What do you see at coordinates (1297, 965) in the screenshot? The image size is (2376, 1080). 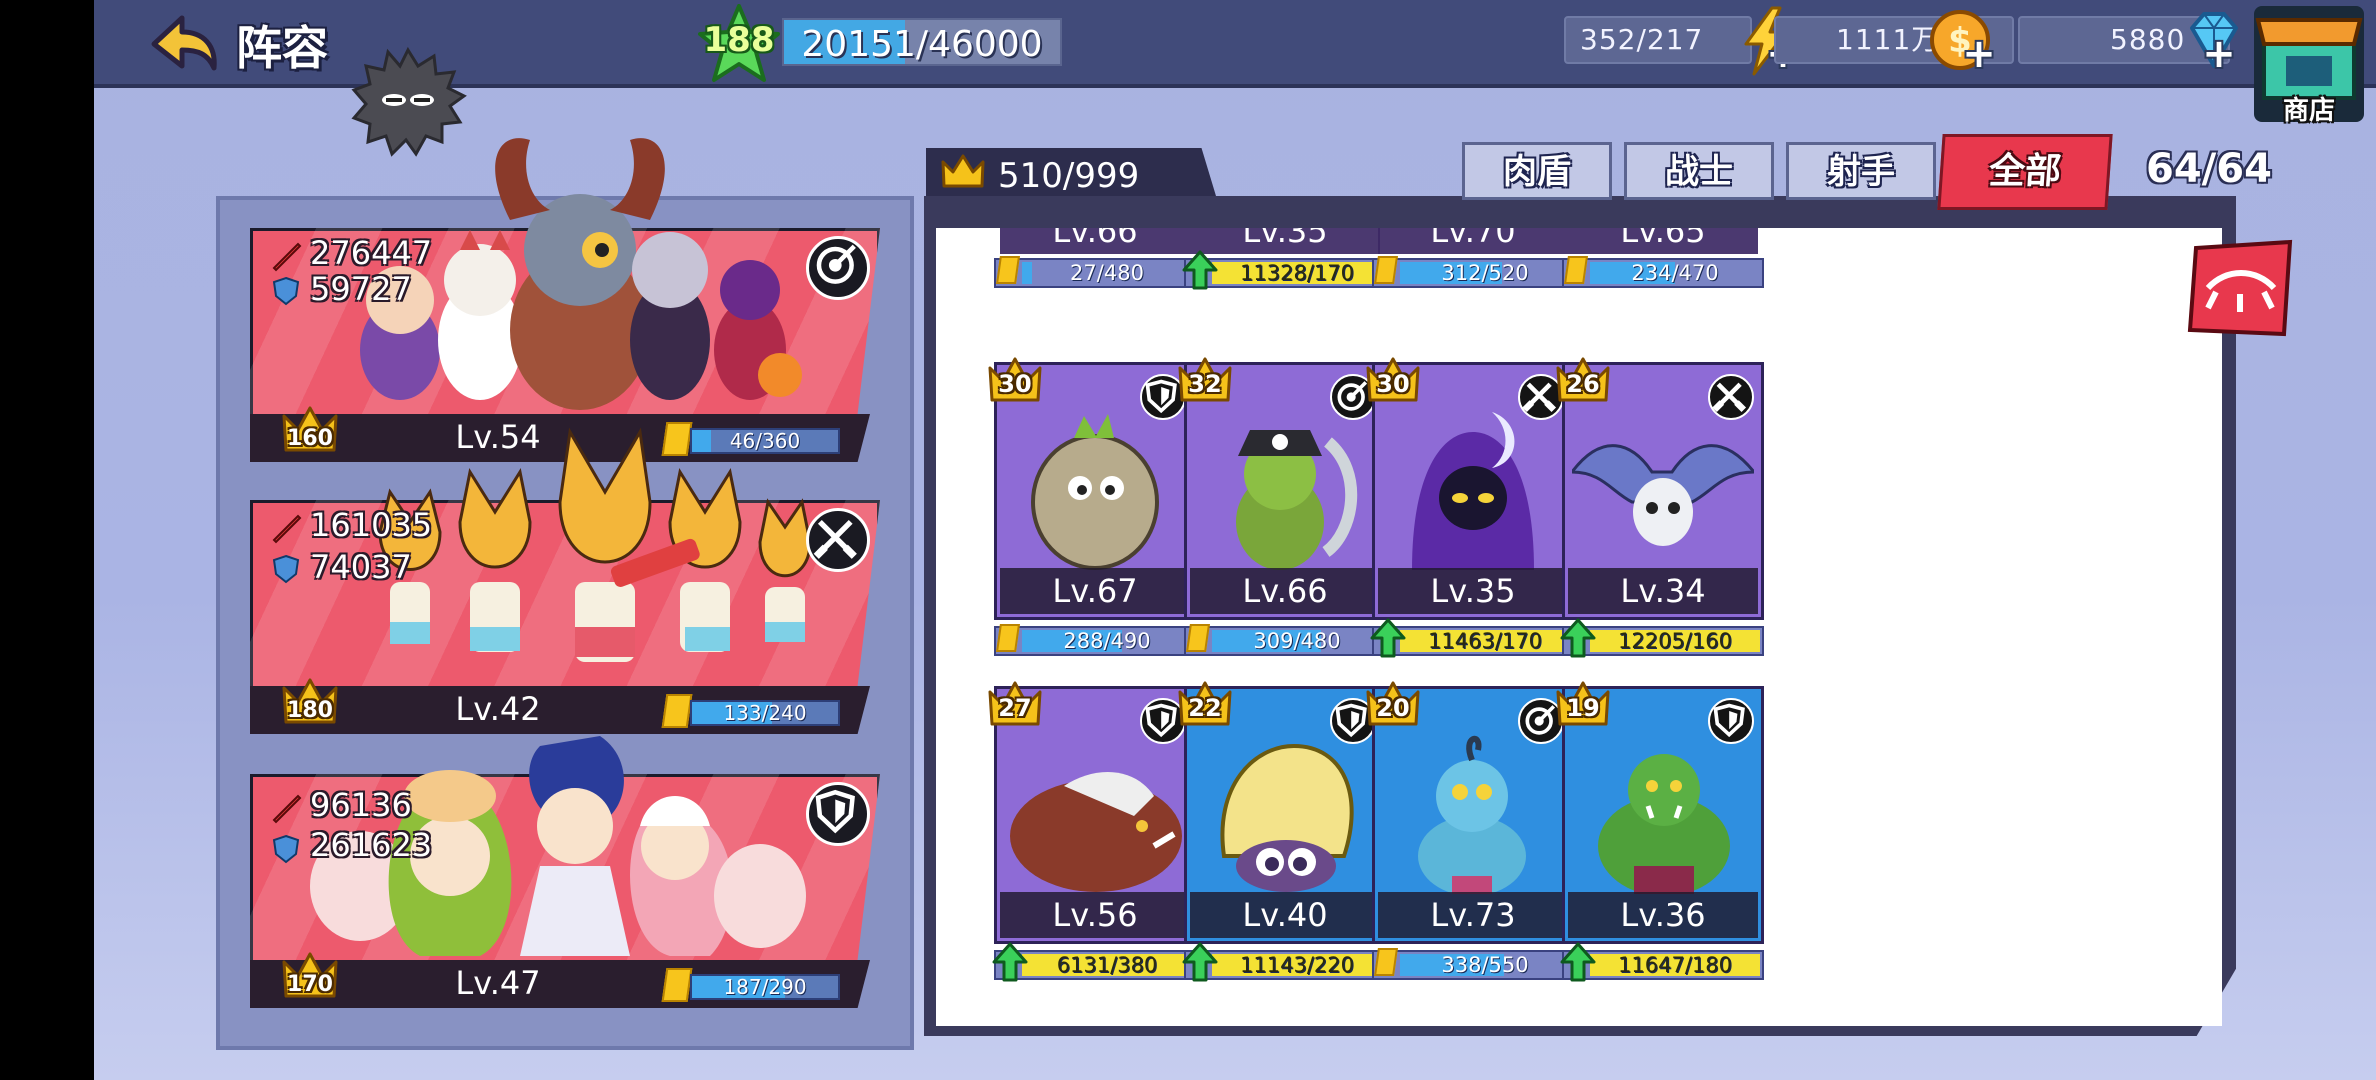 I see `card-frag-text: 11143/220` at bounding box center [1297, 965].